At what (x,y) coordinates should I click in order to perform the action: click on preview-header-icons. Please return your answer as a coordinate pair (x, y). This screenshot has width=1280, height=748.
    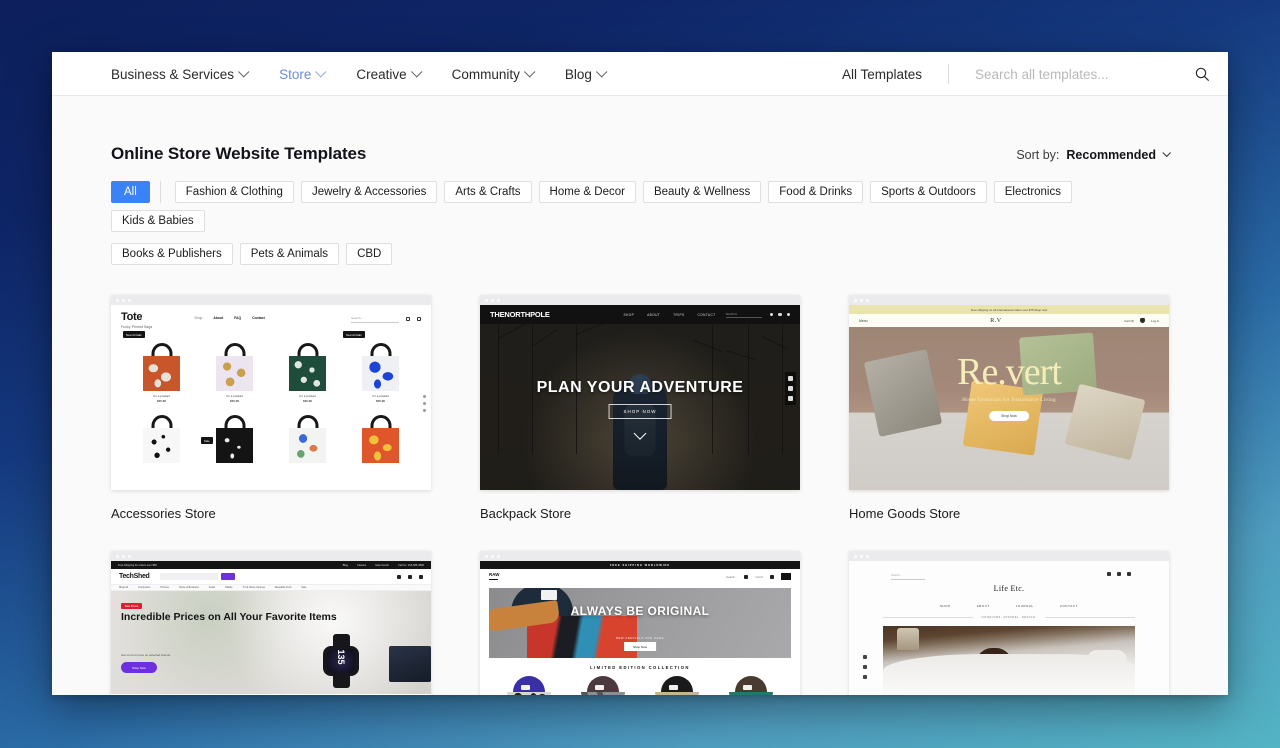
    Looking at the image, I should click on (1119, 574).